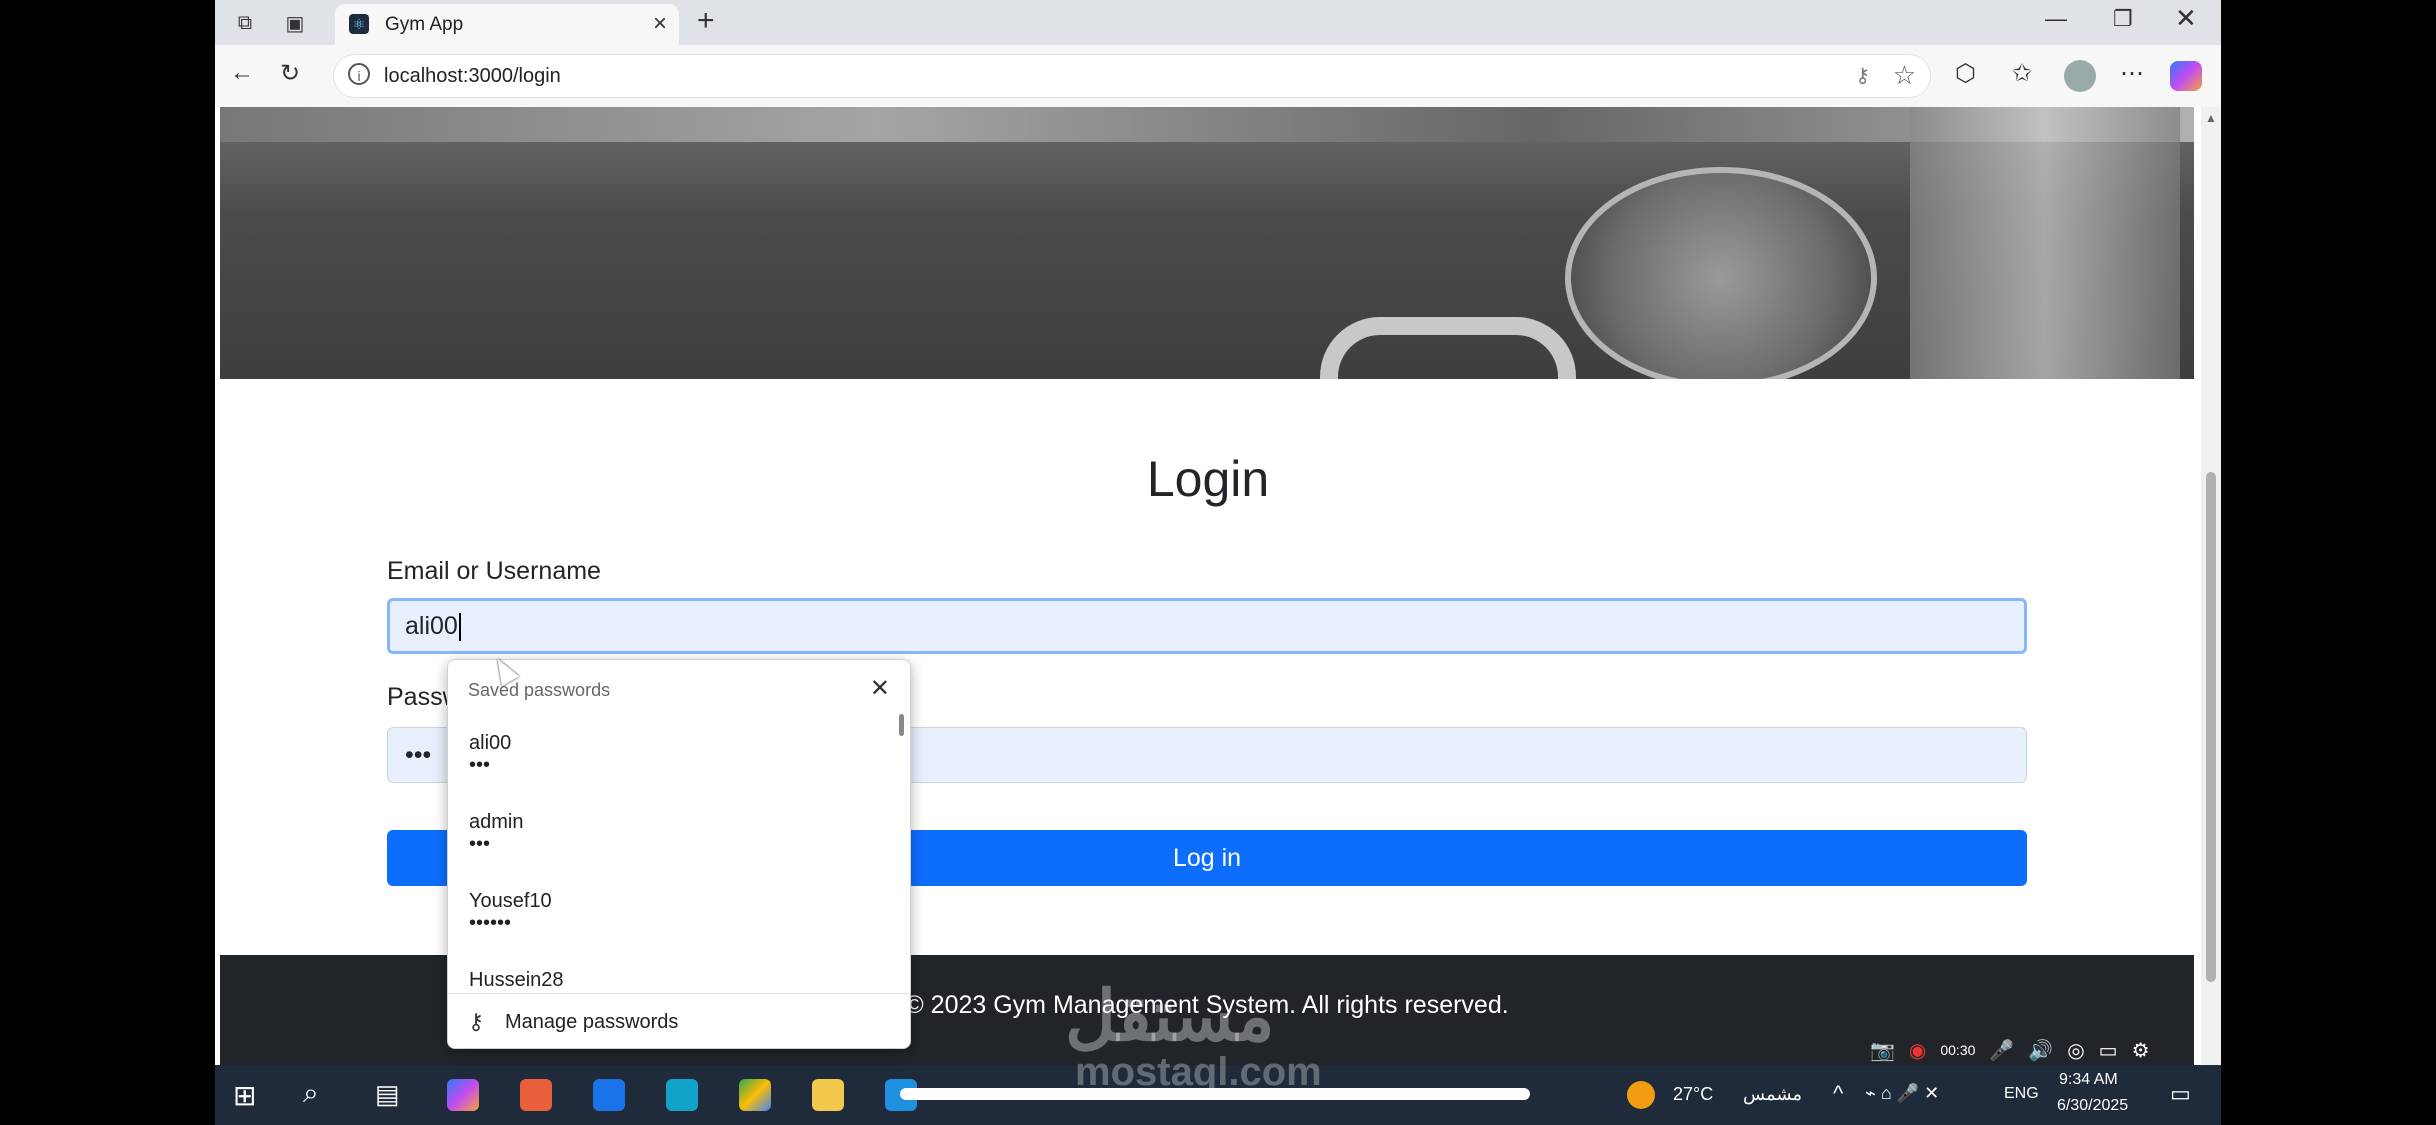 This screenshot has width=2436, height=1125. I want to click on settings-gear-icon: ⚙, so click(2141, 1050).